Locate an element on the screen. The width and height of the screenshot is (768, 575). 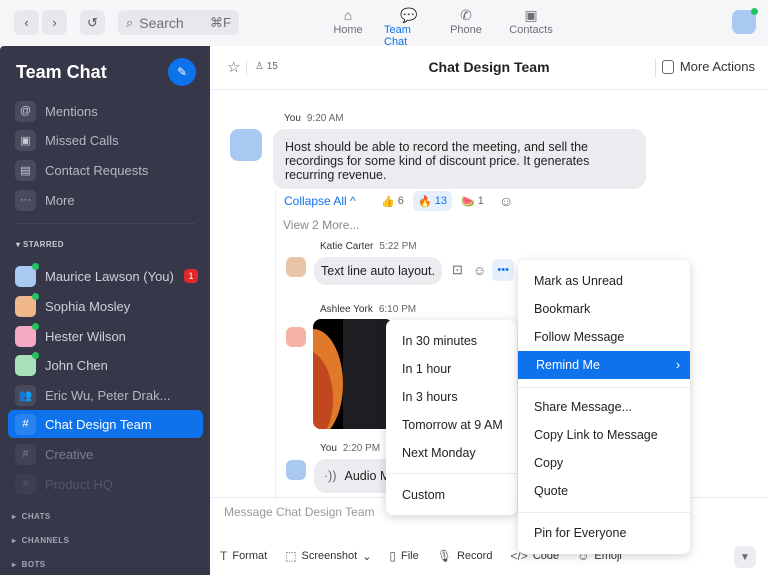
more-actions-button: More Actions is located at coordinates (708, 66).